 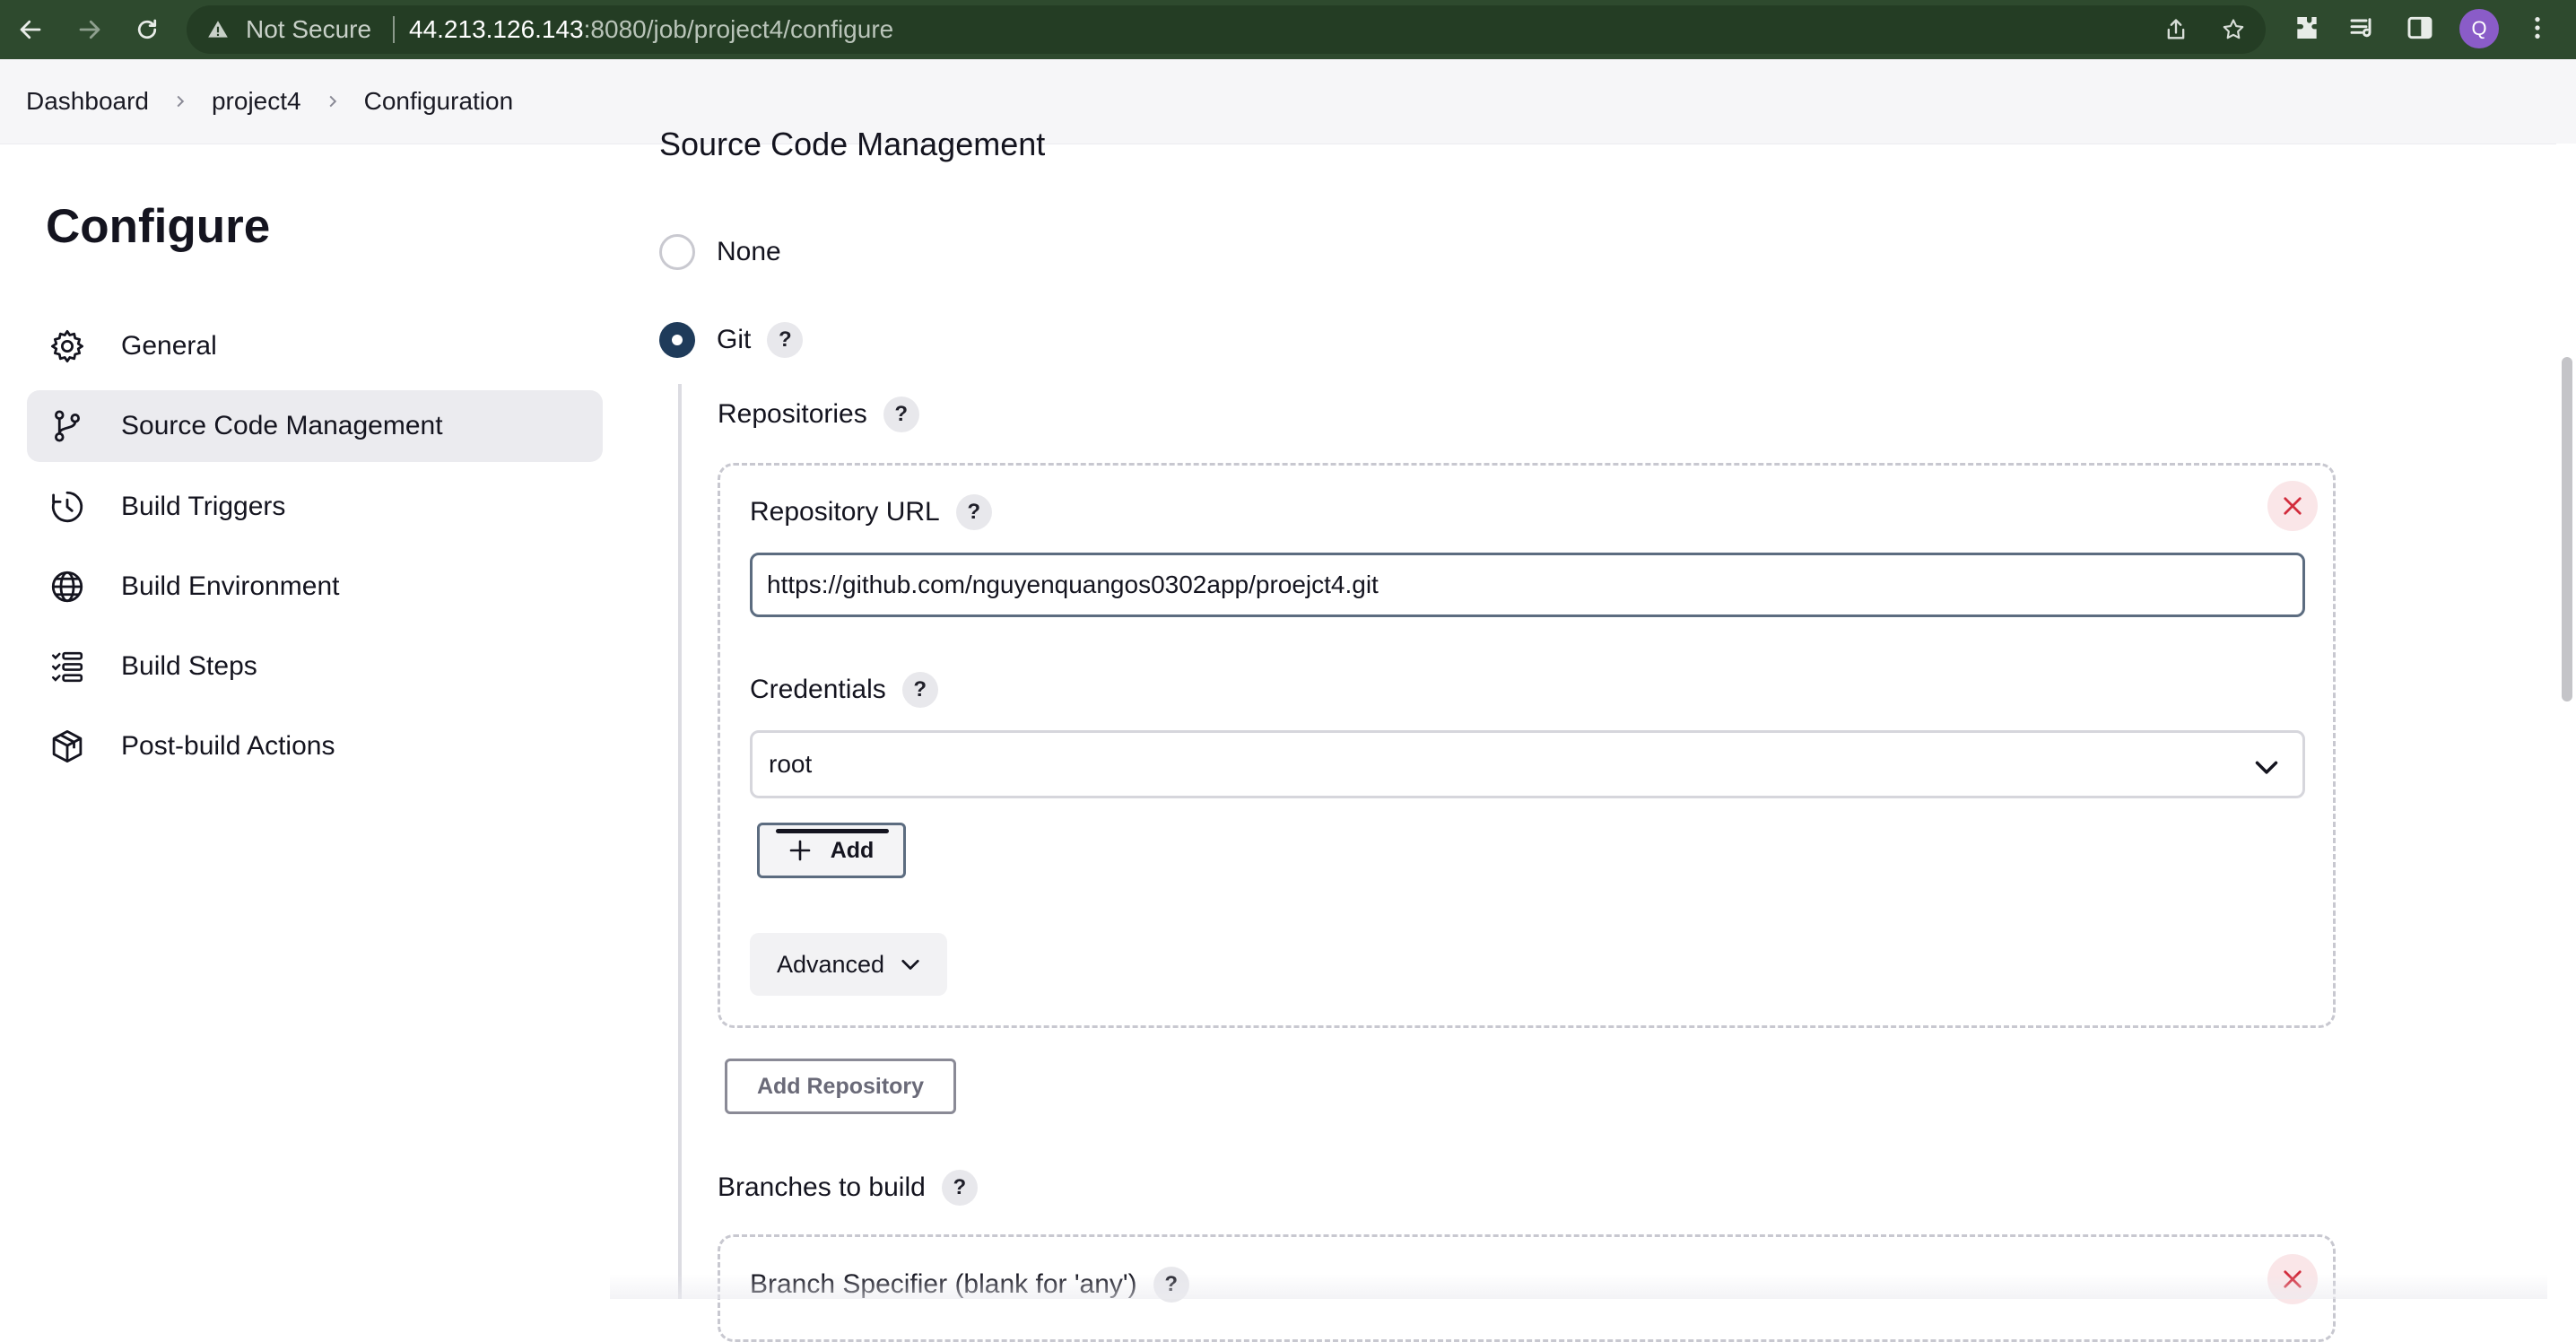 What do you see at coordinates (67, 587) in the screenshot?
I see `globe-icon` at bounding box center [67, 587].